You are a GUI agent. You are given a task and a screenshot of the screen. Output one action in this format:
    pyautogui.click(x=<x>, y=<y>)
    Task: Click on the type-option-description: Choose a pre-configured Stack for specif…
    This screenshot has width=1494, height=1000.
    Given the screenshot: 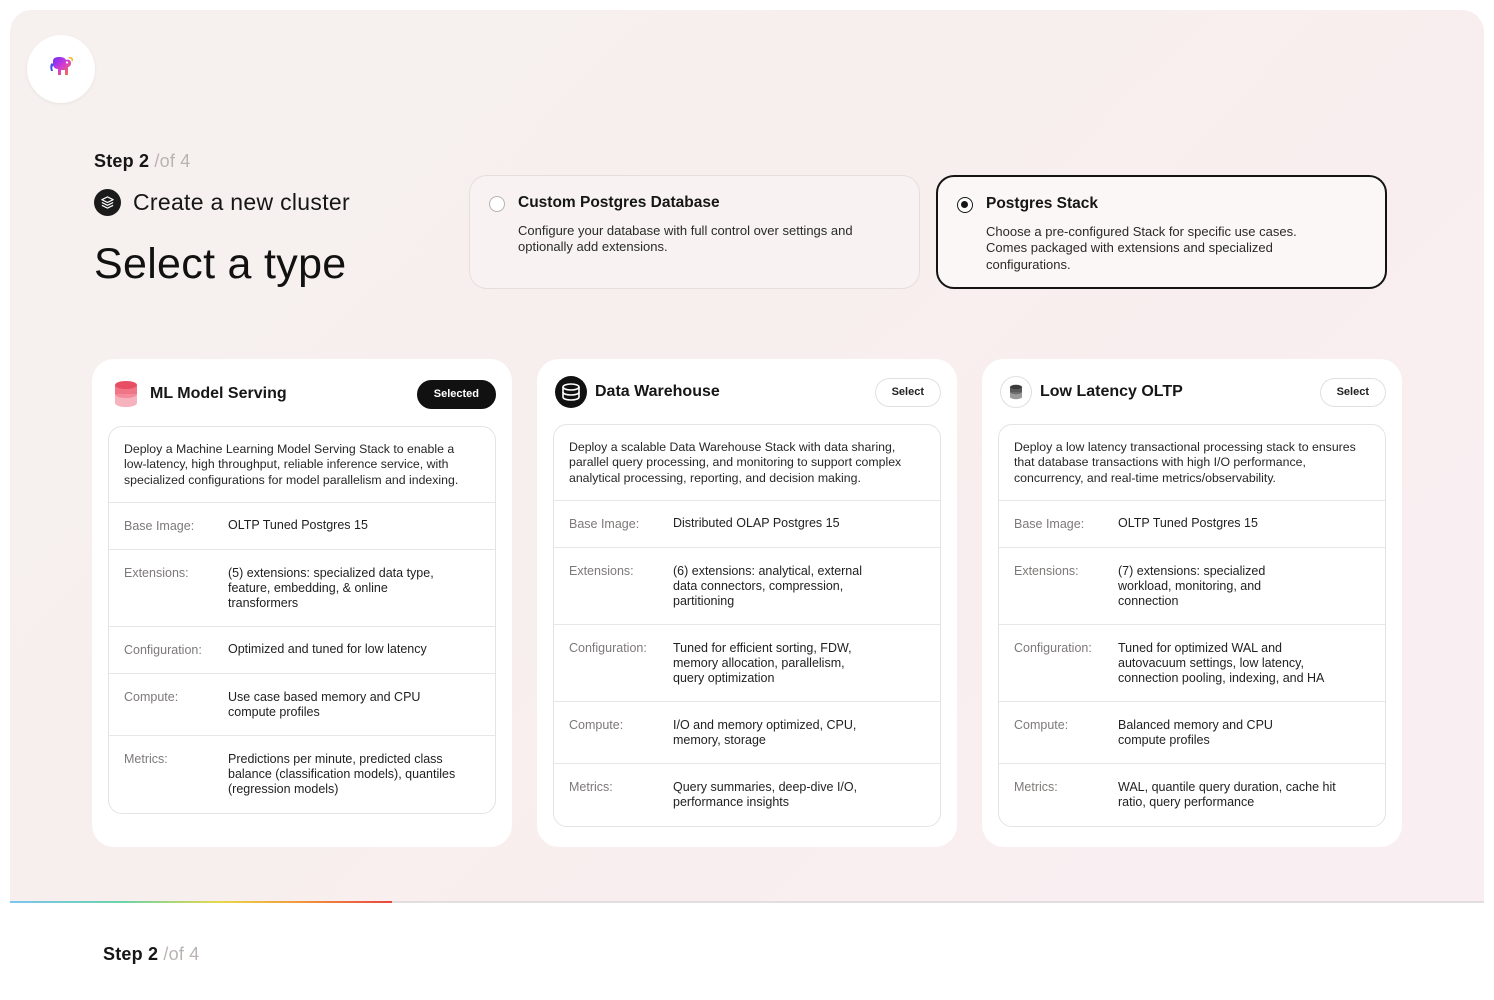 What is the action you would take?
    pyautogui.click(x=1141, y=248)
    